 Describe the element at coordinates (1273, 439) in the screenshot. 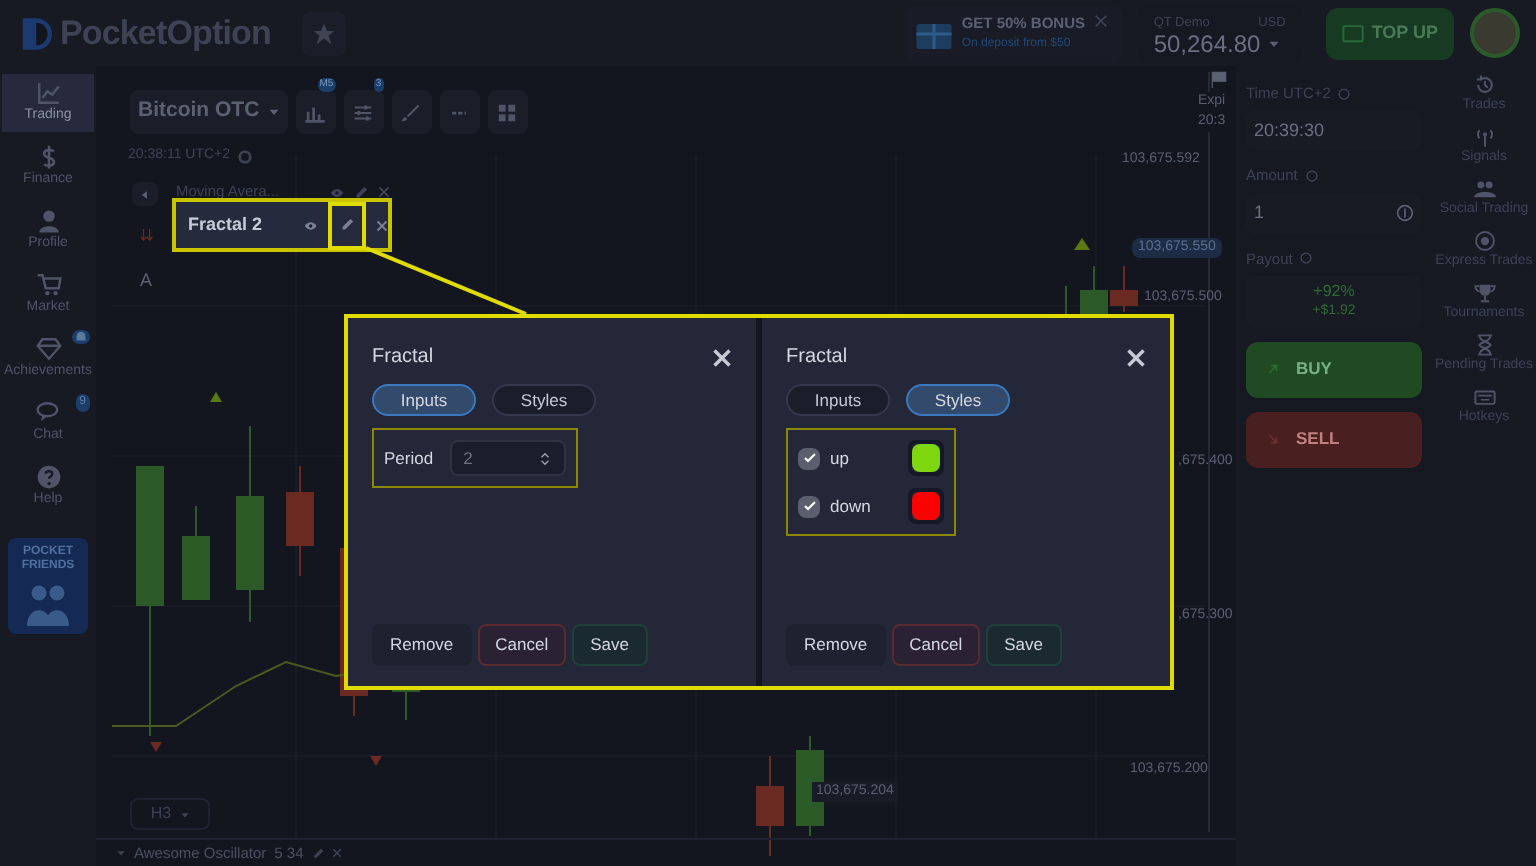

I see `arrow-down-right-icon` at that location.